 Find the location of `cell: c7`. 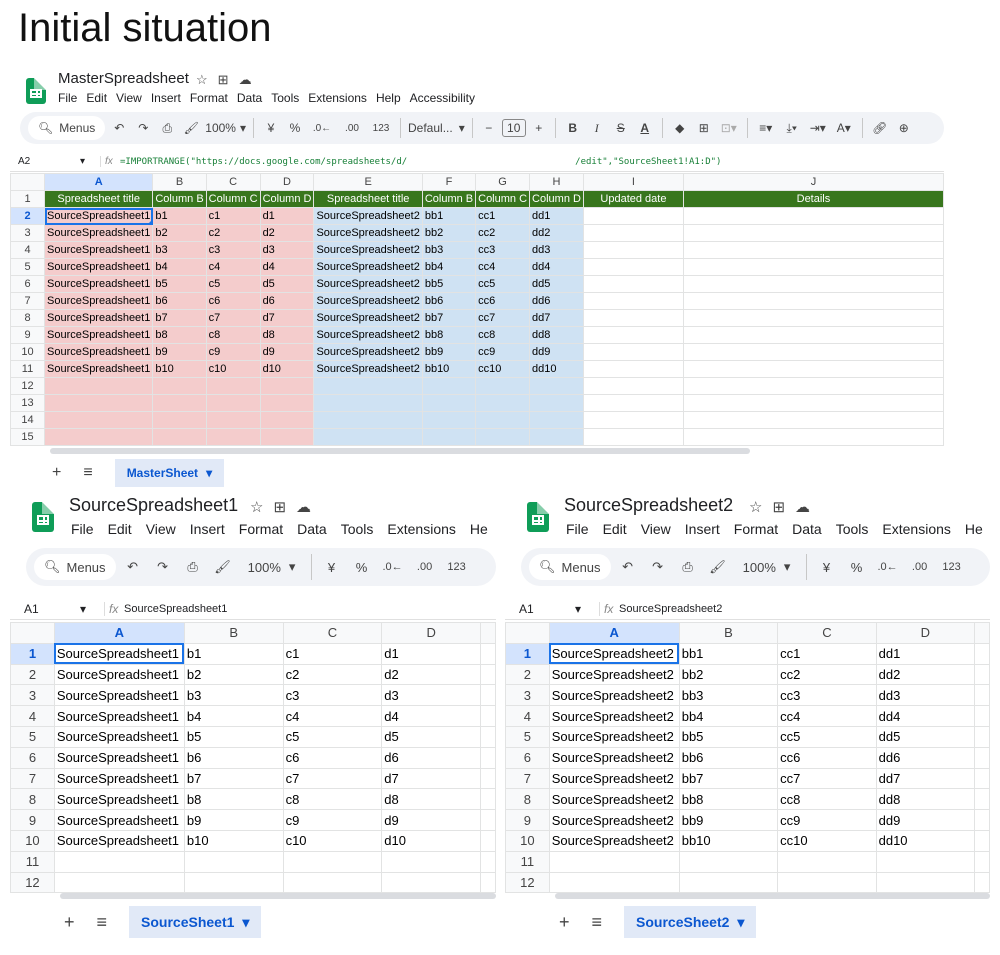

cell: c7 is located at coordinates (332, 778).